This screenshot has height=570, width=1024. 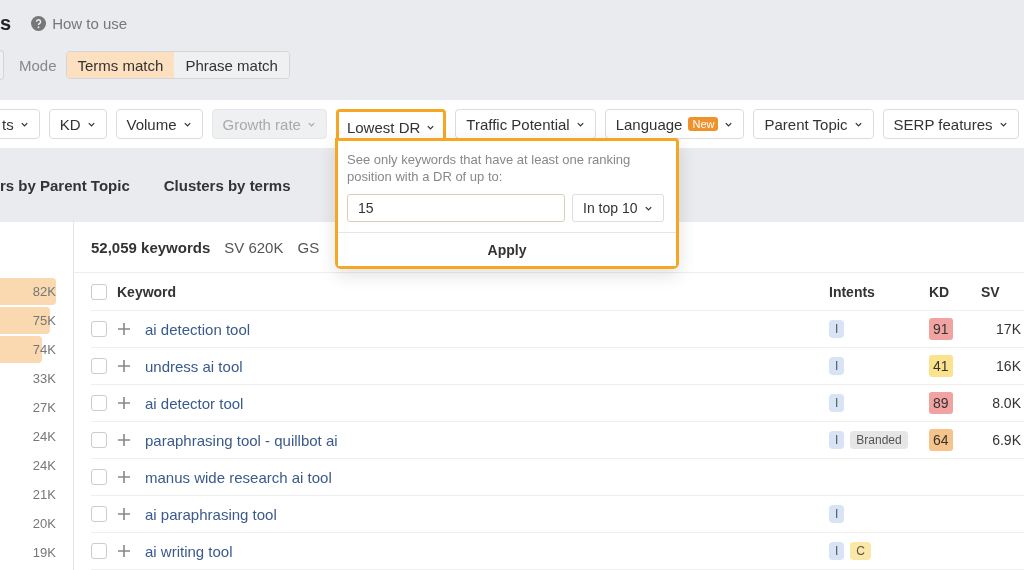 What do you see at coordinates (99, 291) in the screenshot?
I see `select-all-checkbox` at bounding box center [99, 291].